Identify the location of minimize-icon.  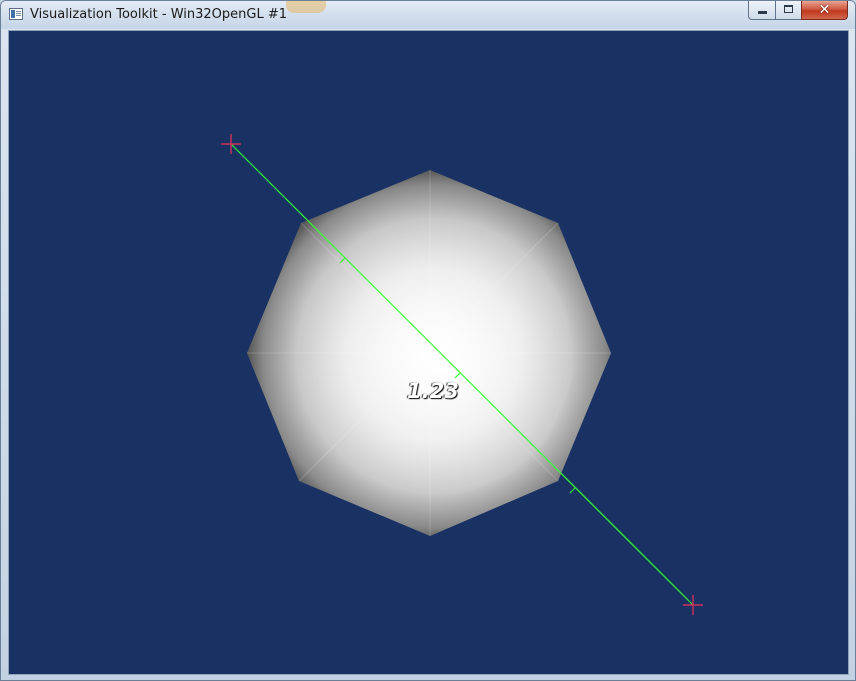
(762, 12).